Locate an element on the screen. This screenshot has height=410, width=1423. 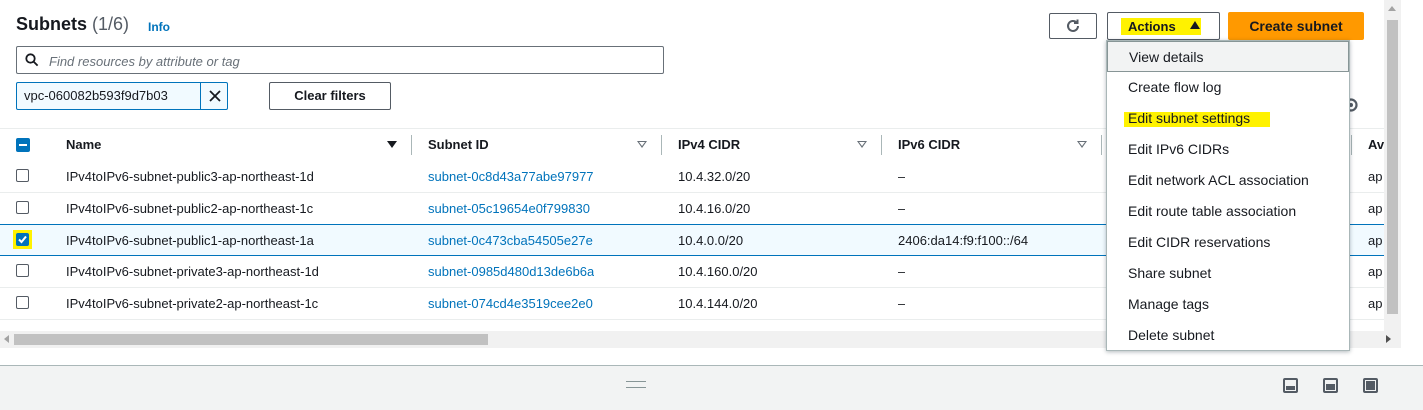
menu-item-label: Edit subnet settings is located at coordinates (1189, 118).